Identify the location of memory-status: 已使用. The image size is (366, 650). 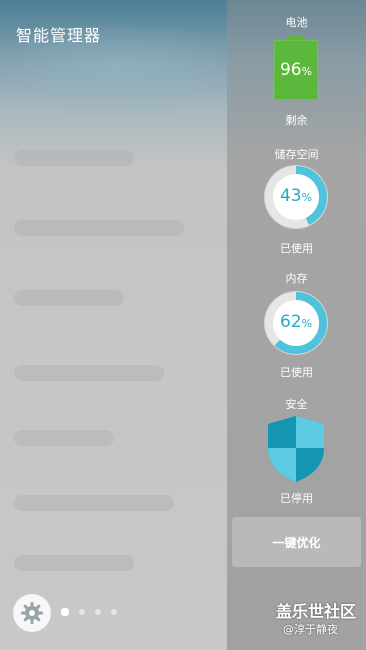
(296, 372).